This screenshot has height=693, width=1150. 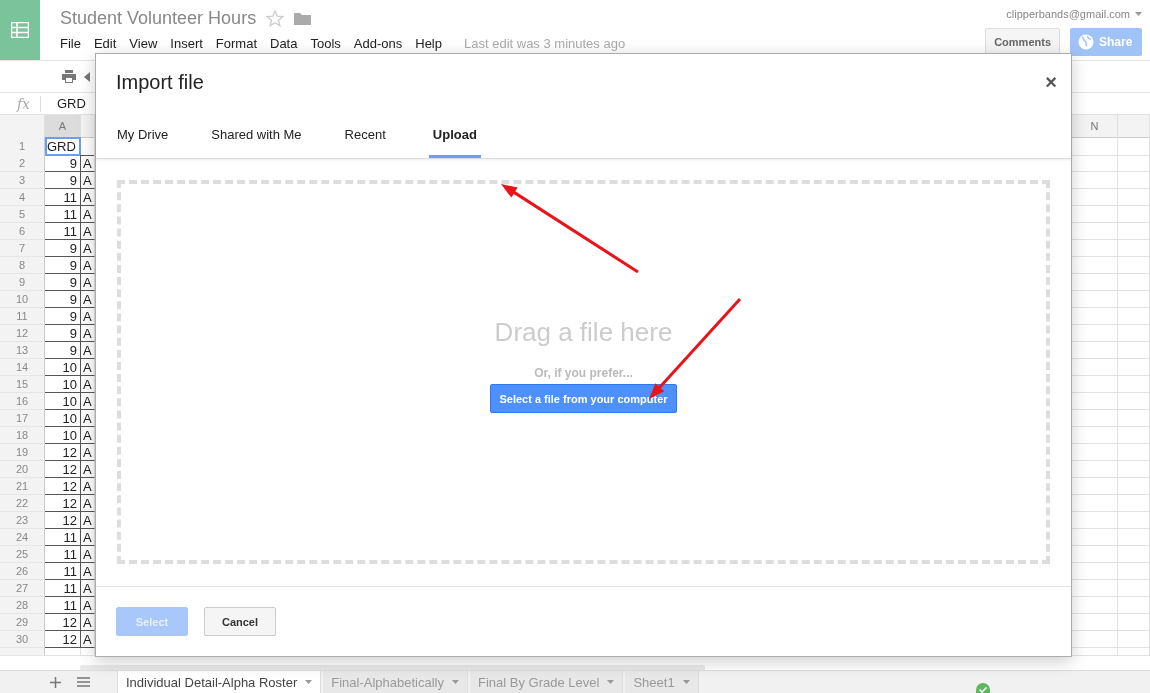 What do you see at coordinates (983, 688) in the screenshot?
I see `saved-check-icon` at bounding box center [983, 688].